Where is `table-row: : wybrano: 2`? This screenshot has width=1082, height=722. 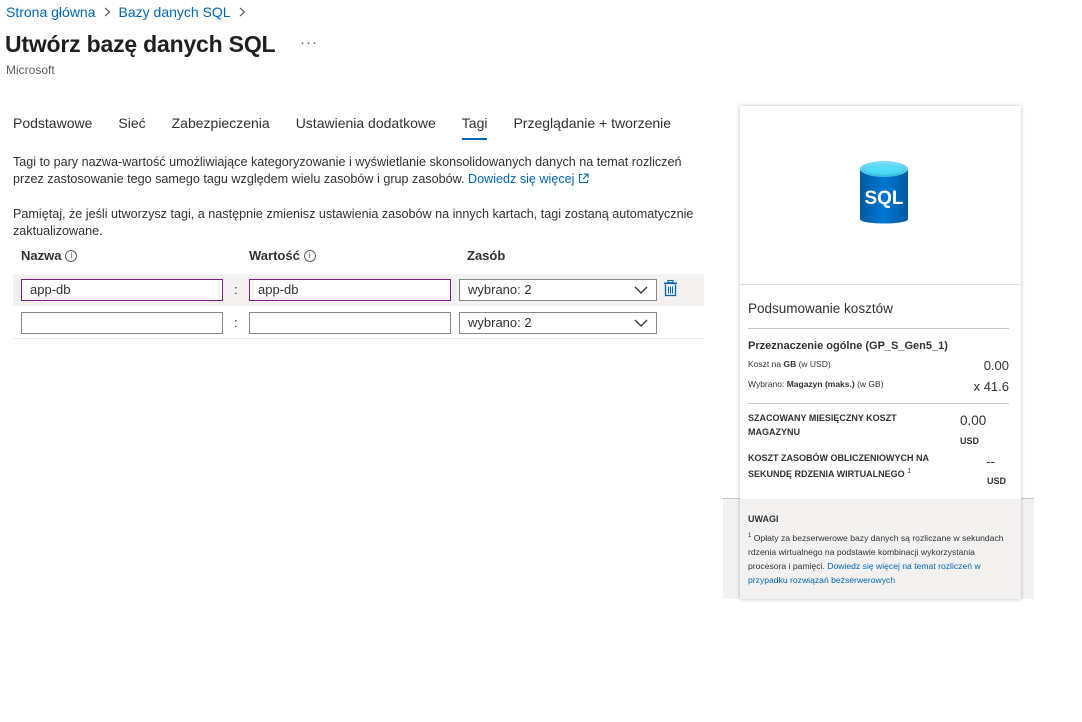 table-row: : wybrano: 2 is located at coordinates (358, 322).